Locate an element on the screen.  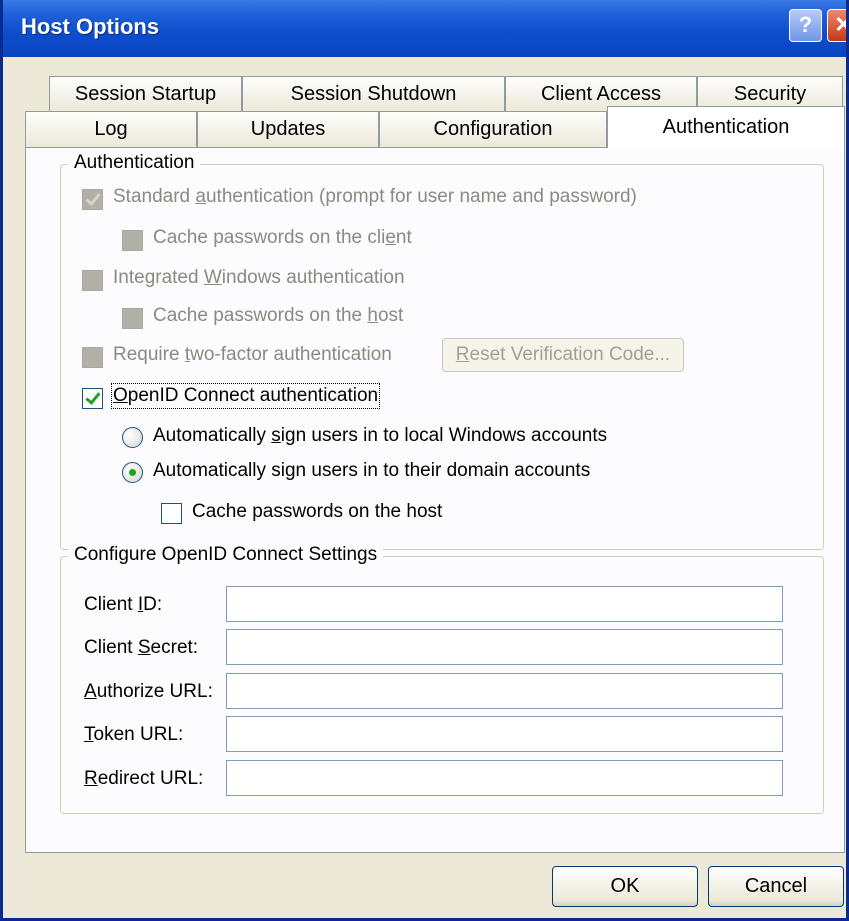
two-factor-checkbox is located at coordinates (92, 357).